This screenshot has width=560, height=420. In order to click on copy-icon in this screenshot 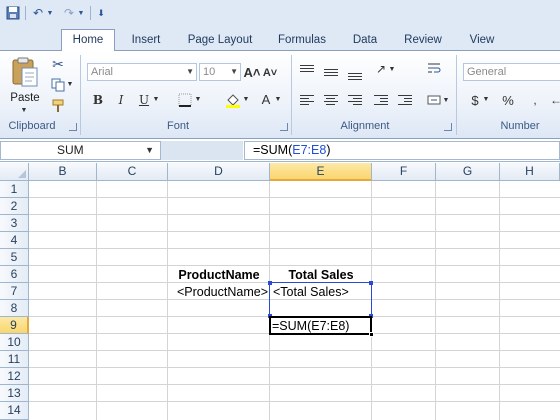, I will do `click(58, 85)`.